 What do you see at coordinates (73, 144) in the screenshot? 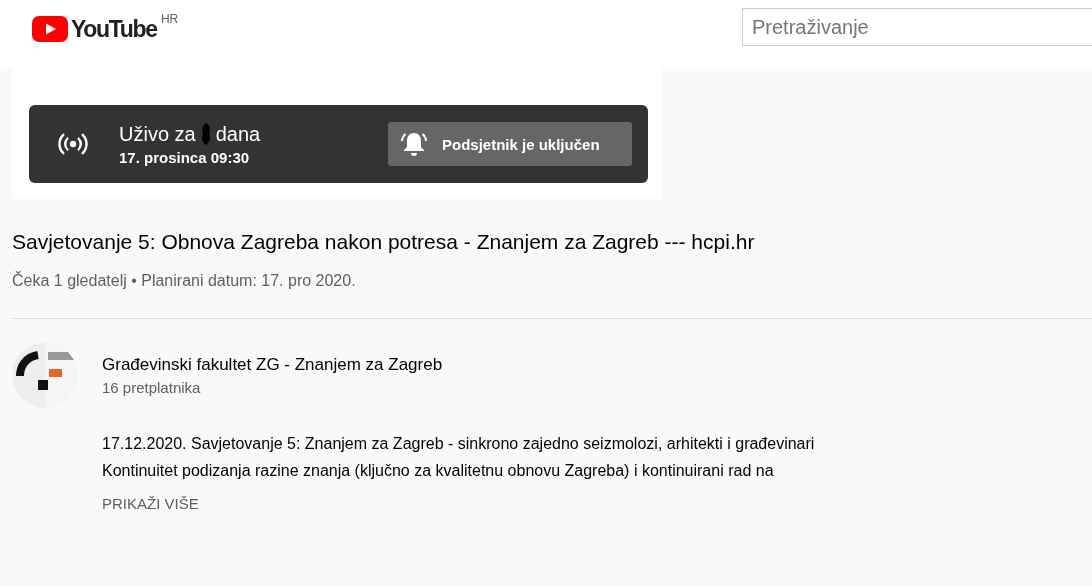
I see `broadcast-icon` at bounding box center [73, 144].